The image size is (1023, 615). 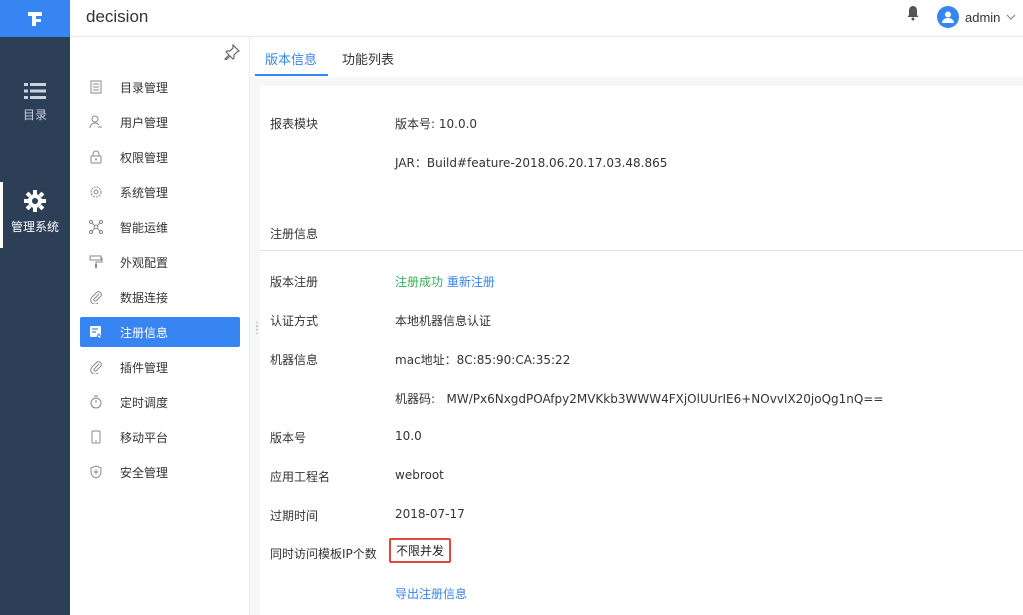 What do you see at coordinates (144, 332) in the screenshot?
I see `sidebar-item-label: 注册信息` at bounding box center [144, 332].